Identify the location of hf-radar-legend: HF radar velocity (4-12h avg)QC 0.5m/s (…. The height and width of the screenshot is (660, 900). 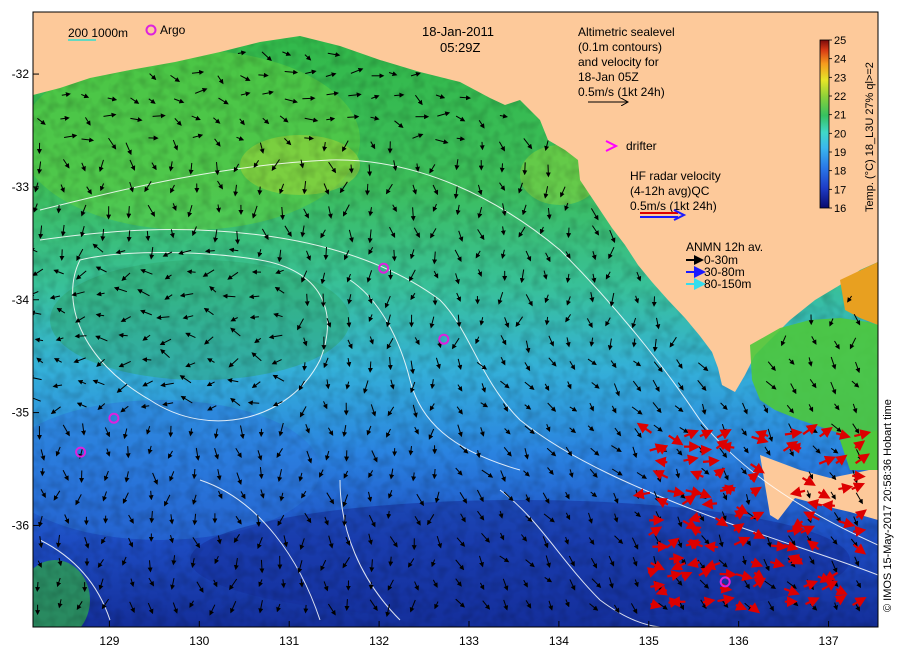
(675, 195).